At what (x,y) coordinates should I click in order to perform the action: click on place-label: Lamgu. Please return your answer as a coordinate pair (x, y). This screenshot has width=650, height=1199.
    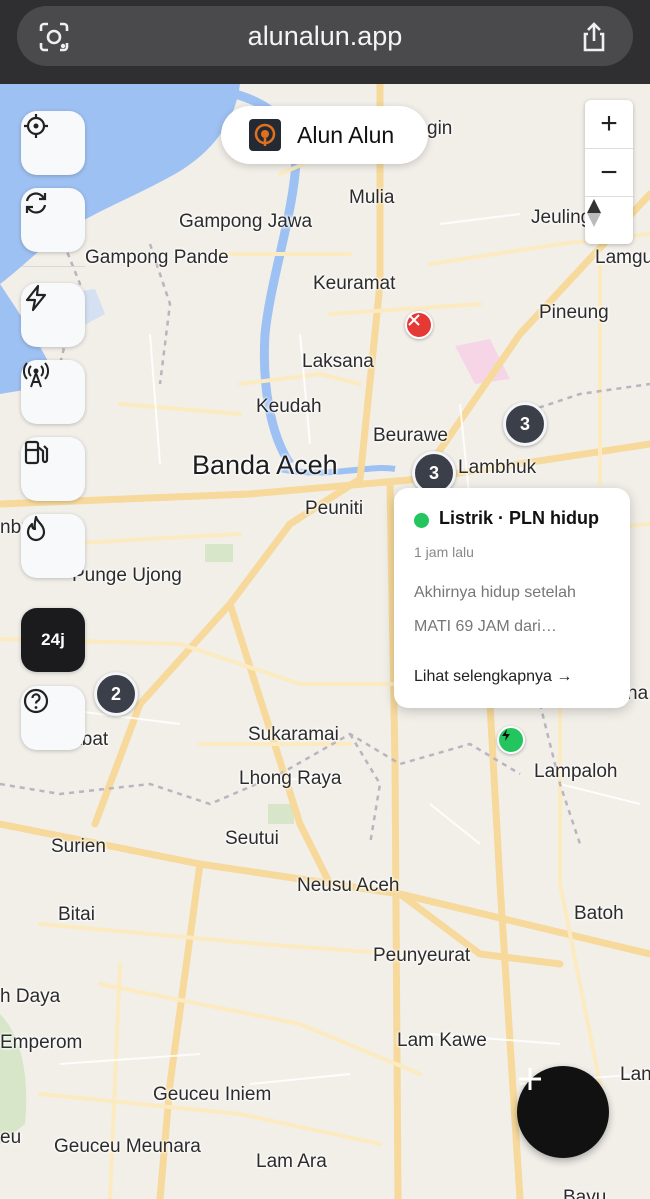
    Looking at the image, I should click on (622, 257).